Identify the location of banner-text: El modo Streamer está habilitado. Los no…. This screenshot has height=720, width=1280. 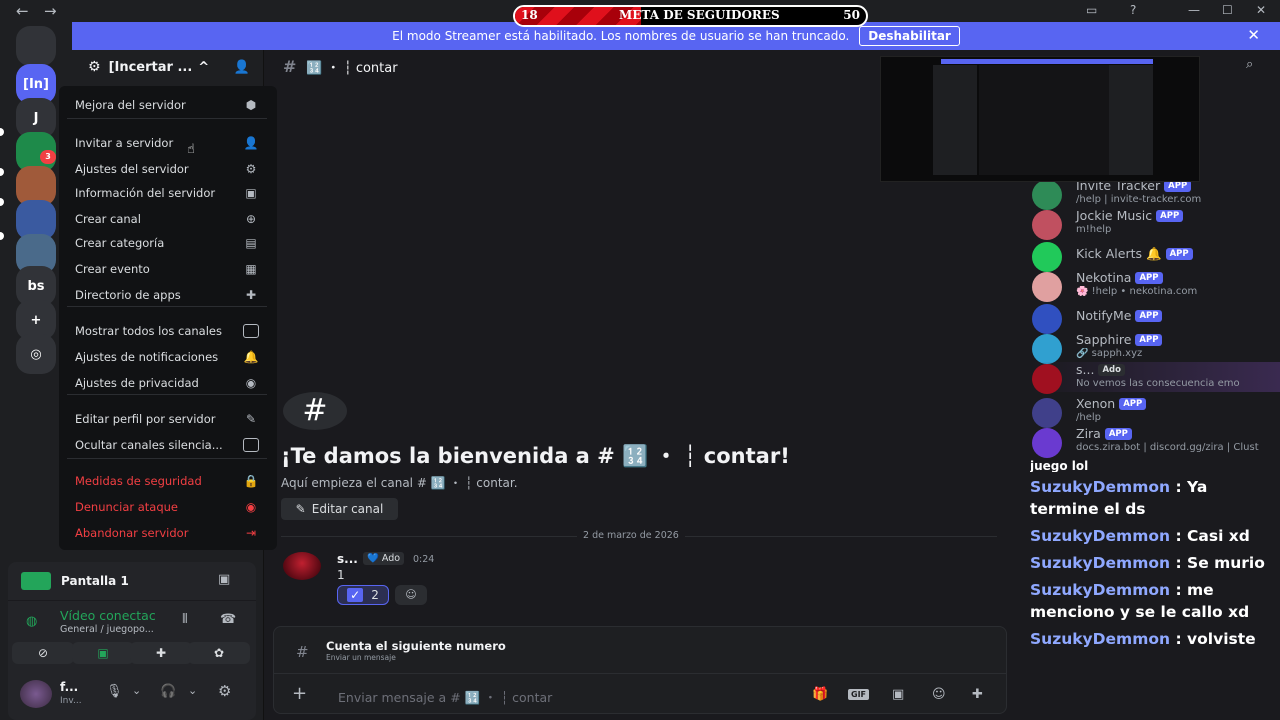
(621, 36).